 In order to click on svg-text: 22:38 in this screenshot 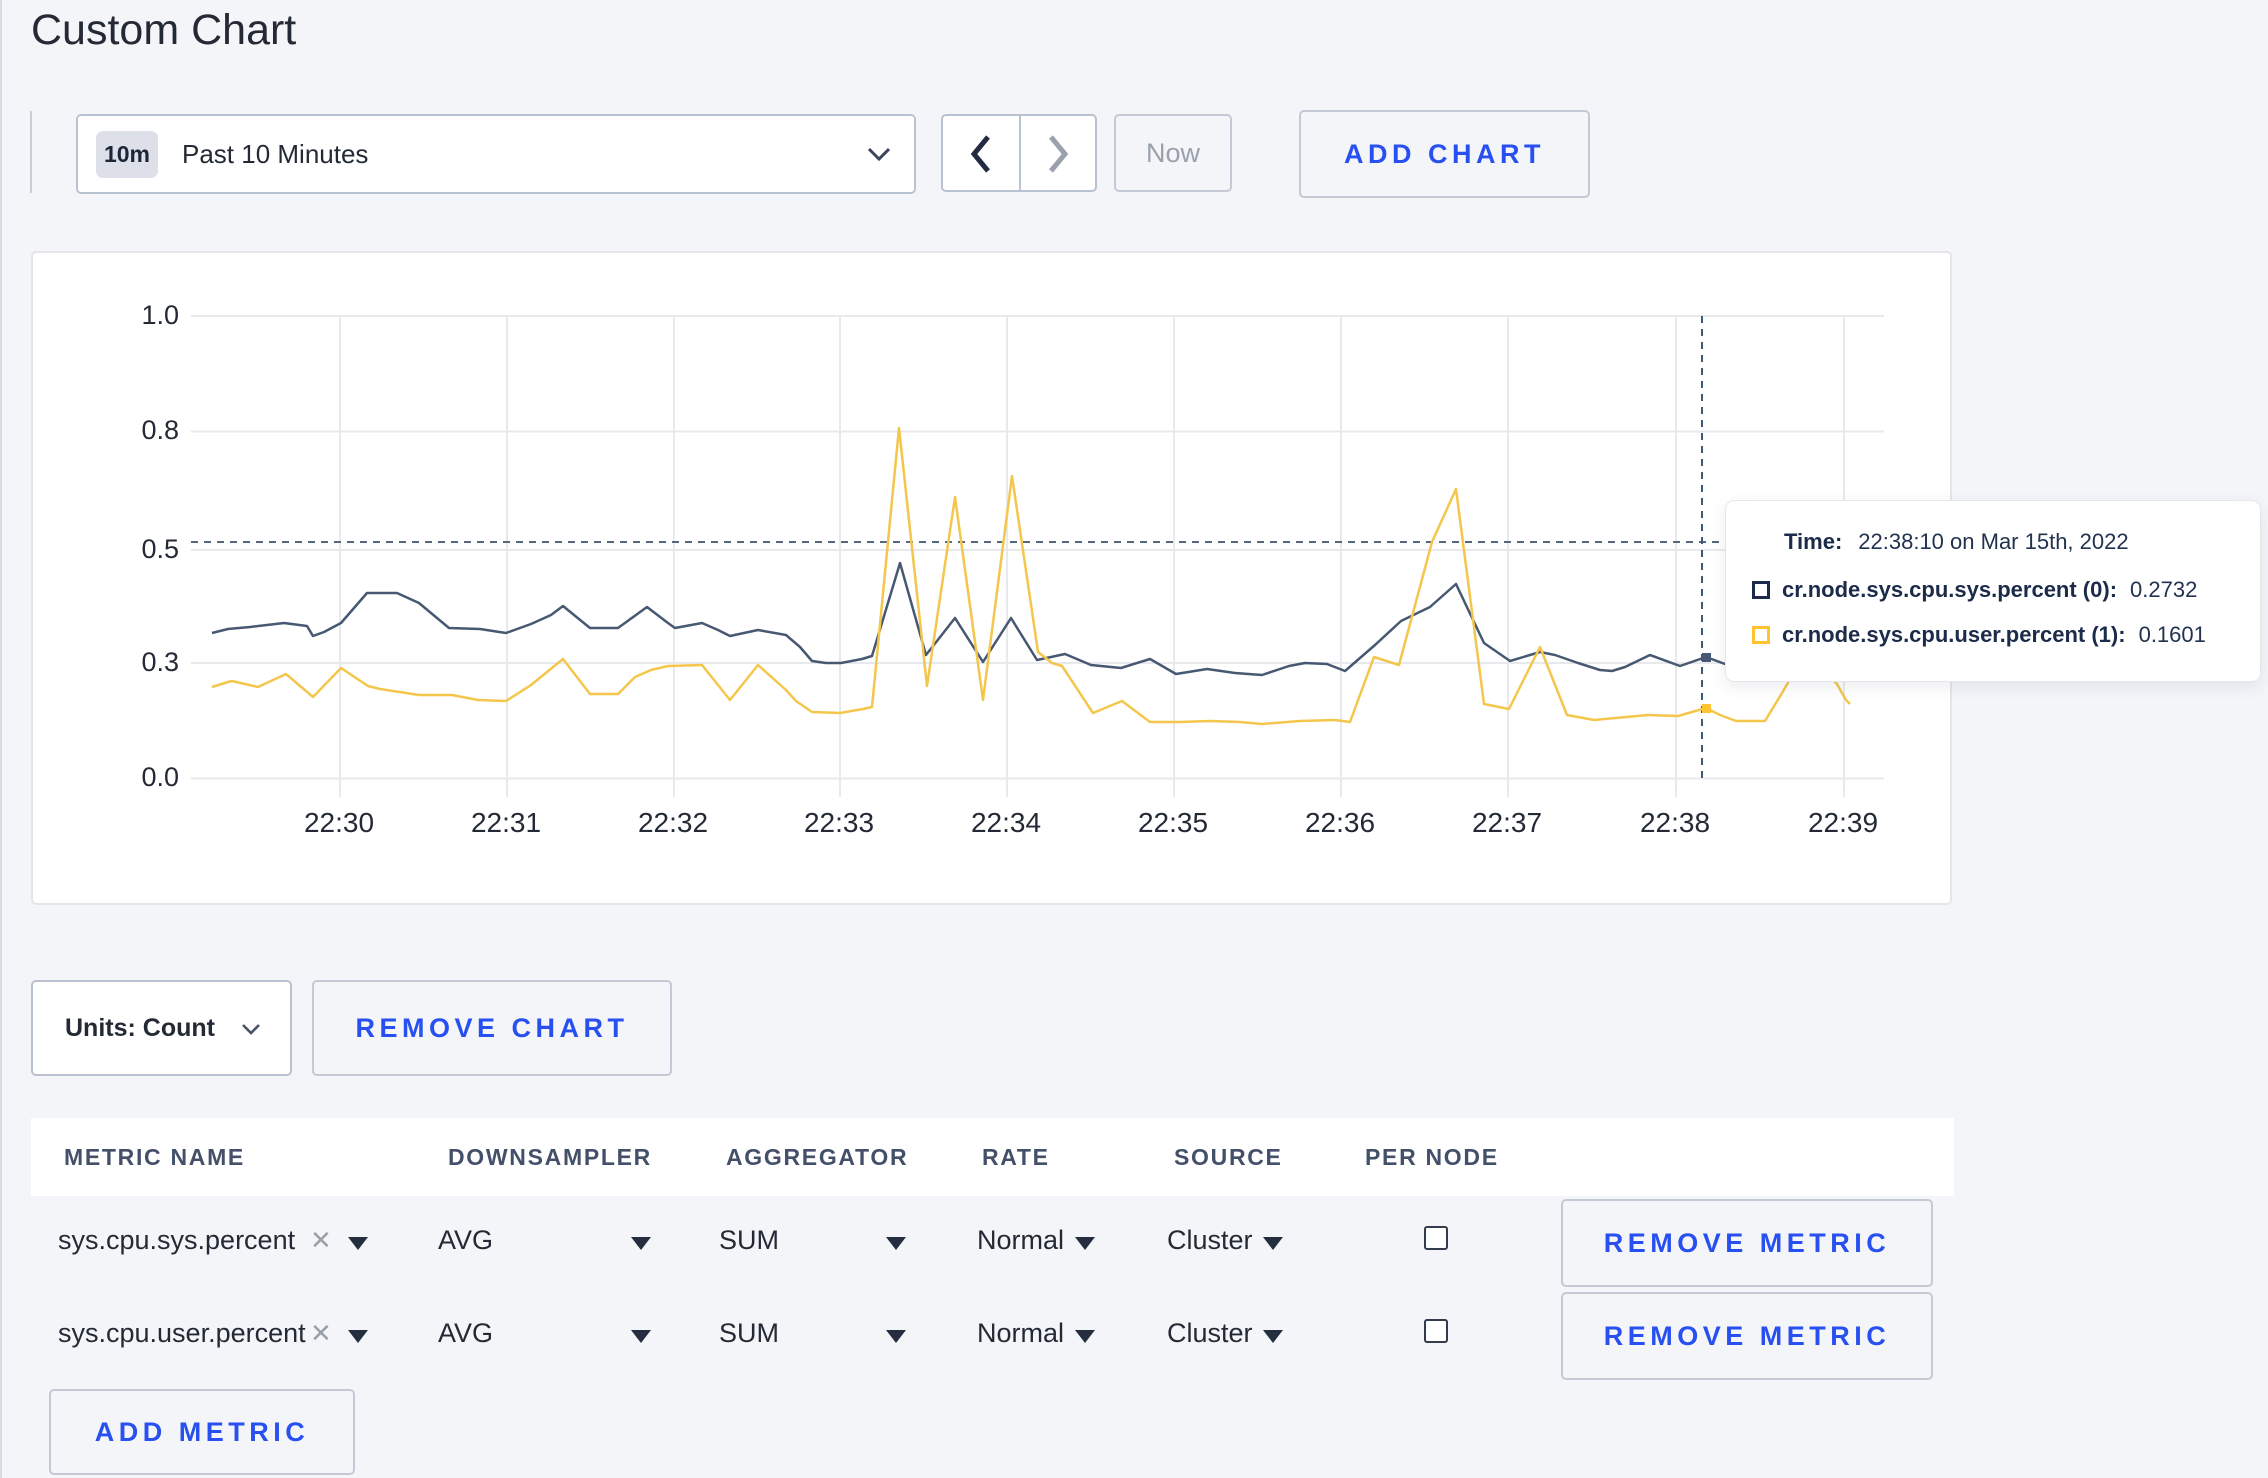, I will do `click(1675, 822)`.